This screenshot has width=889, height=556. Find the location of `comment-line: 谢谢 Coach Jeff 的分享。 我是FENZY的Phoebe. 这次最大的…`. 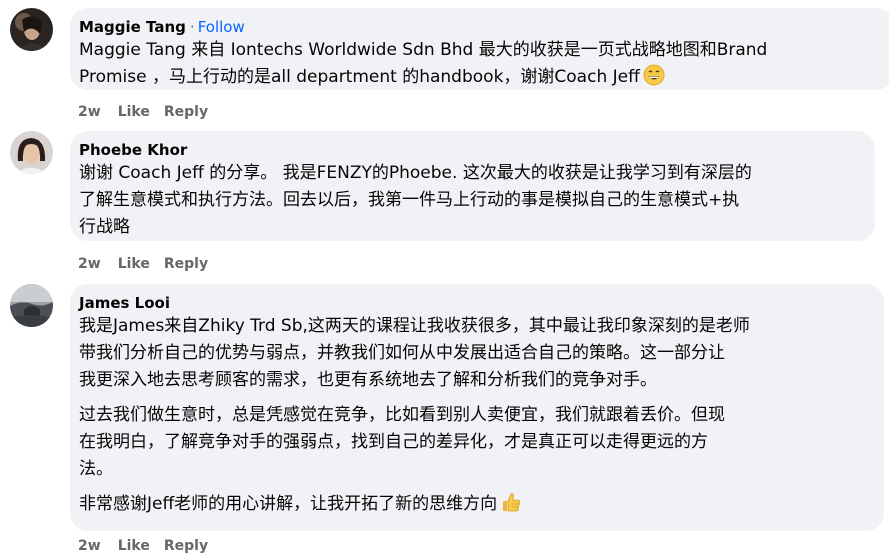

comment-line: 谢谢 Coach Jeff 的分享。 我是FENZY的Phoebe. 这次最大的… is located at coordinates (415, 173).